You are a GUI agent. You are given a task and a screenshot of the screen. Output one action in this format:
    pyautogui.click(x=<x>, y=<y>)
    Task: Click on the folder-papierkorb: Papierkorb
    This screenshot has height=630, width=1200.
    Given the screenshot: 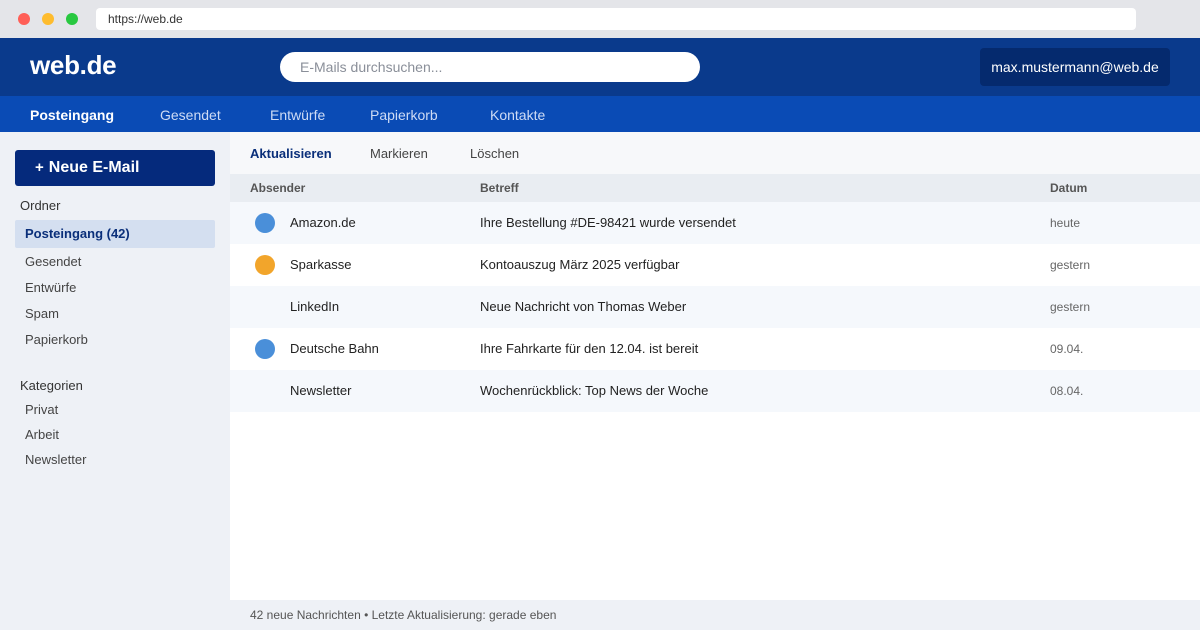 What is the action you would take?
    pyautogui.click(x=115, y=340)
    